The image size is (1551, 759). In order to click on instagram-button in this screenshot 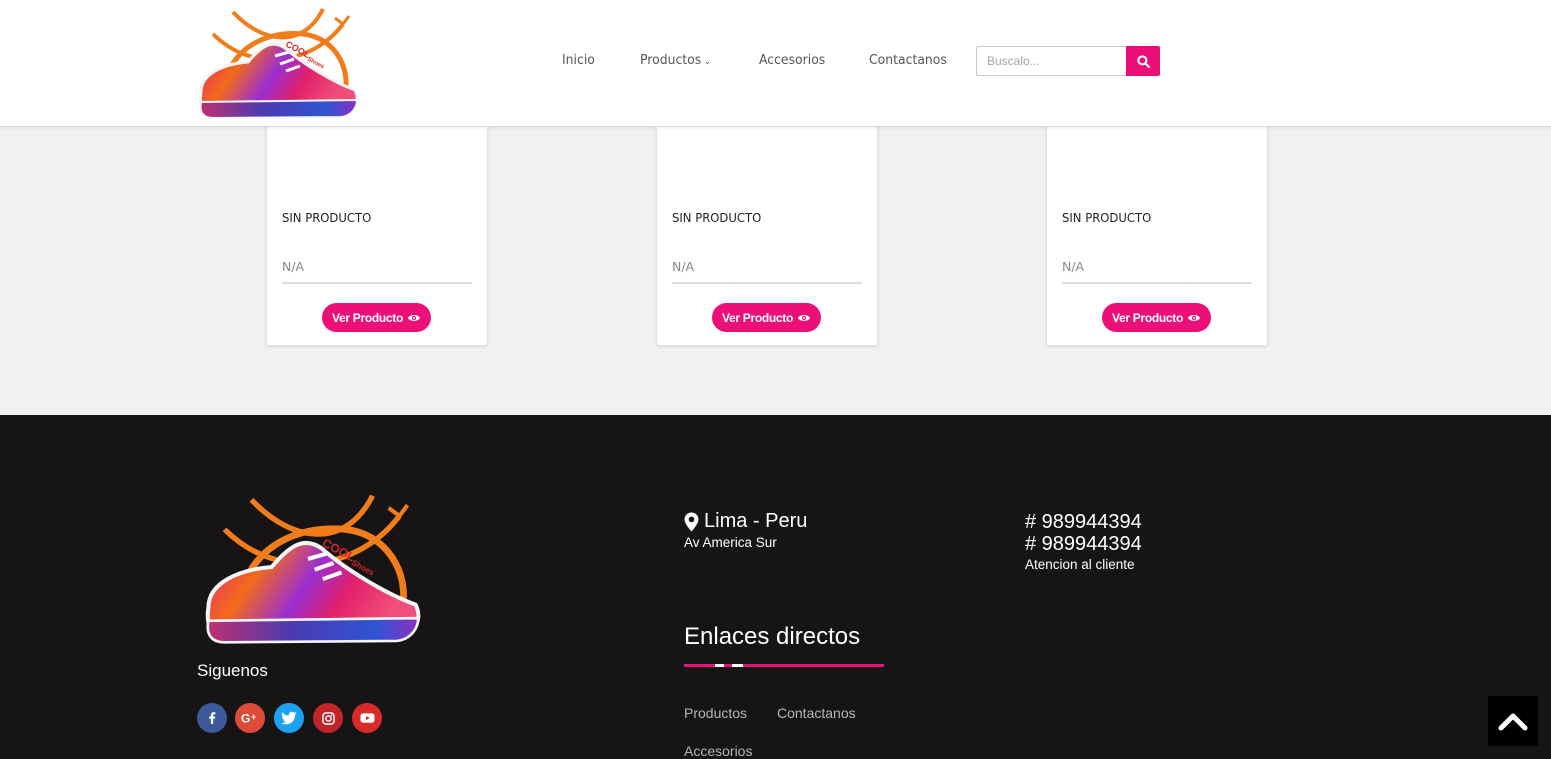, I will do `click(328, 718)`.